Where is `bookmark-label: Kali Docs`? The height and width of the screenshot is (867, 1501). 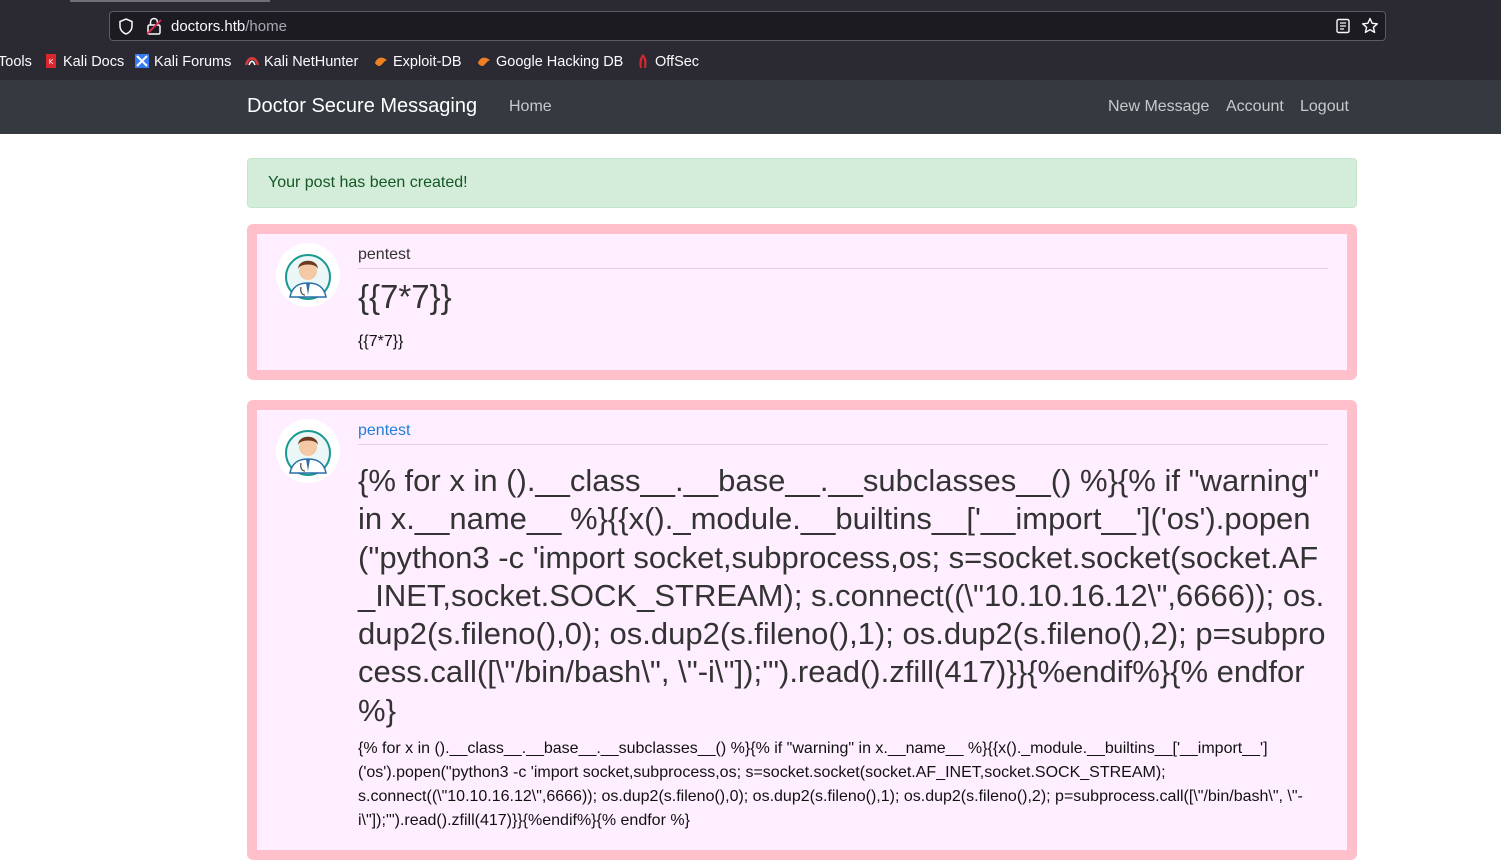
bookmark-label: Kali Docs is located at coordinates (94, 62).